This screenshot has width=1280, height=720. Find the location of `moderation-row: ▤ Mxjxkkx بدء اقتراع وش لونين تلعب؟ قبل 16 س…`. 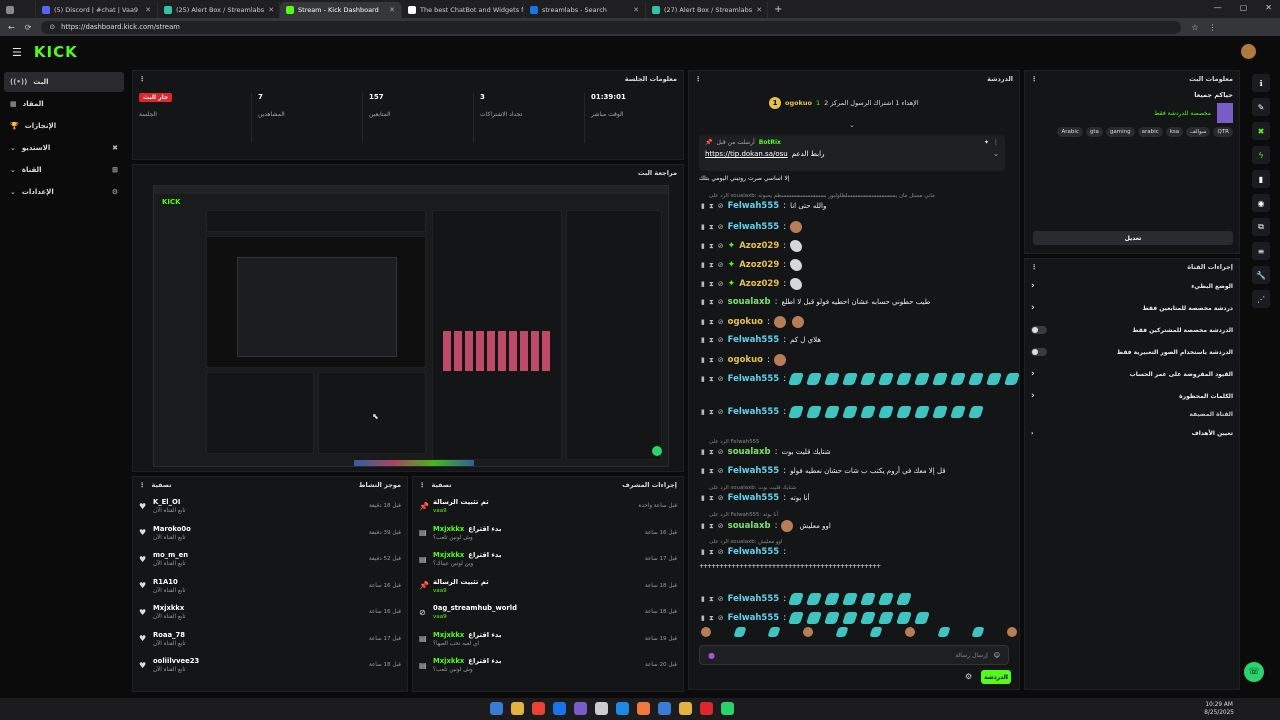

moderation-row: ▤ Mxjxkkx بدء اقتراع وش لونين تلعب؟ قبل 16 س… is located at coordinates (548, 533).